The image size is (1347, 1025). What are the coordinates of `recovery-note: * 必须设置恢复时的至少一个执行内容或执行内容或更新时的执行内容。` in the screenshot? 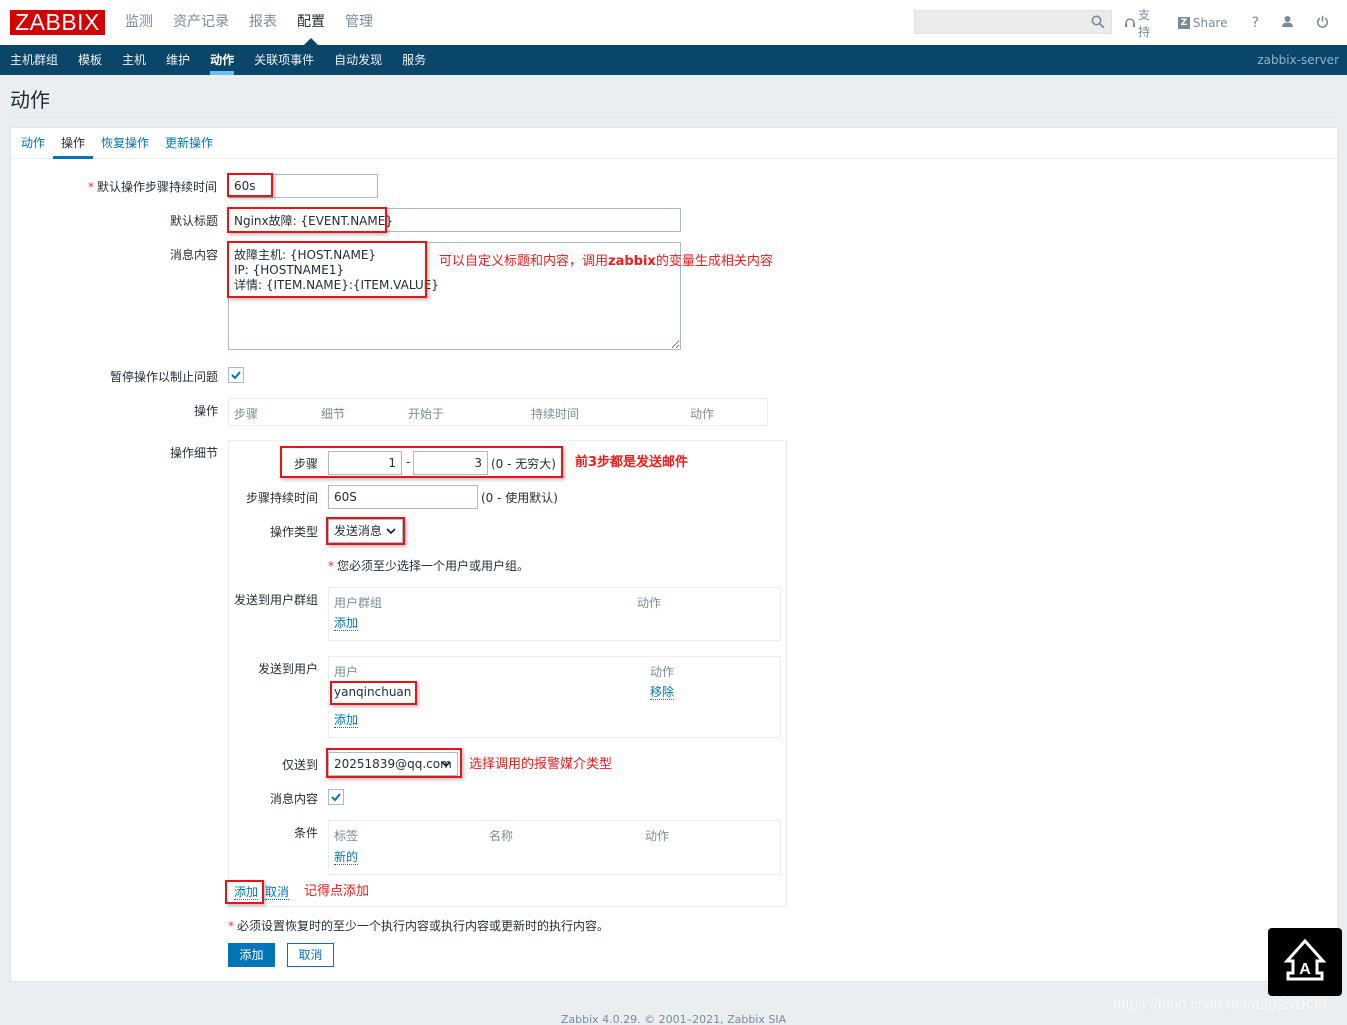 It's located at (419, 926).